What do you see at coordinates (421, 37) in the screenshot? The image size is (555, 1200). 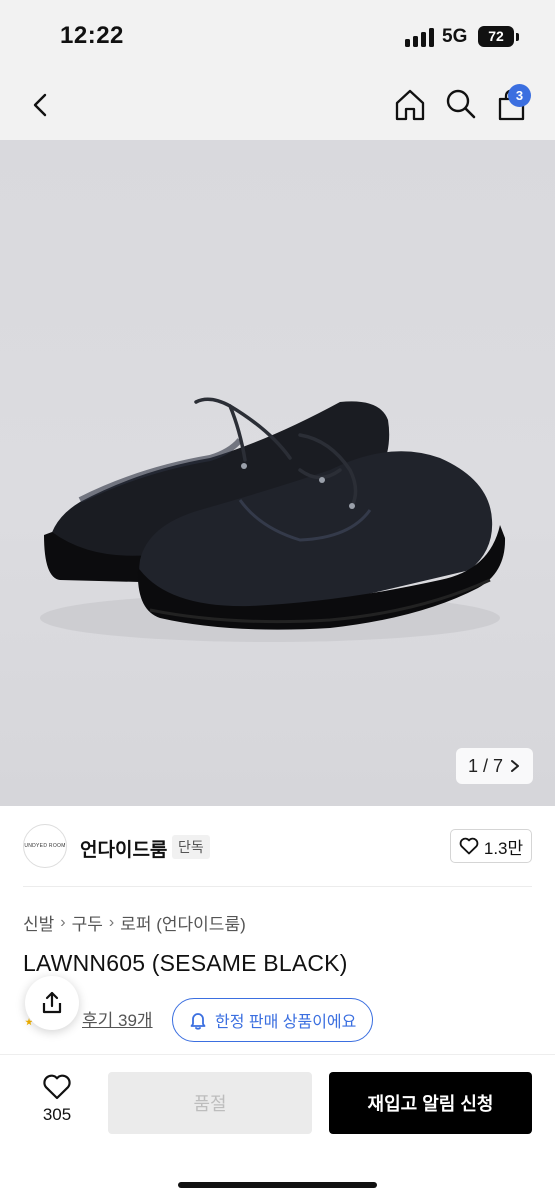 I see `cellular-signal-icon` at bounding box center [421, 37].